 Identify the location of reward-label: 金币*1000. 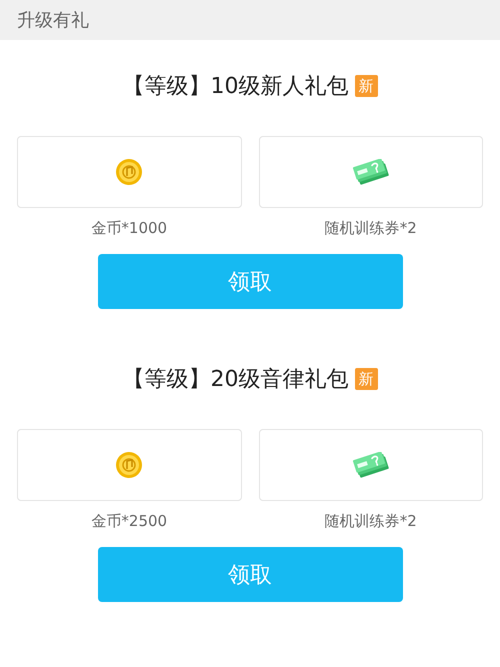
(129, 228).